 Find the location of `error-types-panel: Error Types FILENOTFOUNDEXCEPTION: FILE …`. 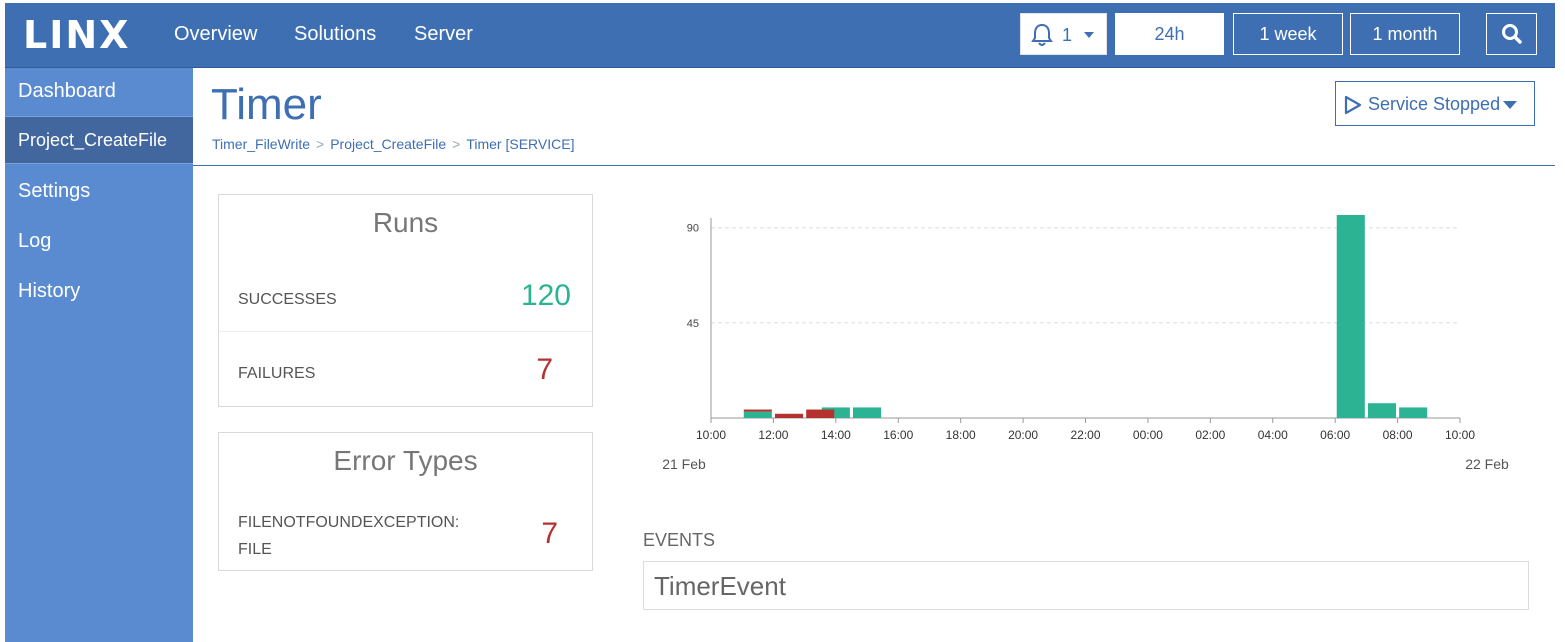

error-types-panel: Error Types FILENOTFOUNDEXCEPTION: FILE … is located at coordinates (405, 501).